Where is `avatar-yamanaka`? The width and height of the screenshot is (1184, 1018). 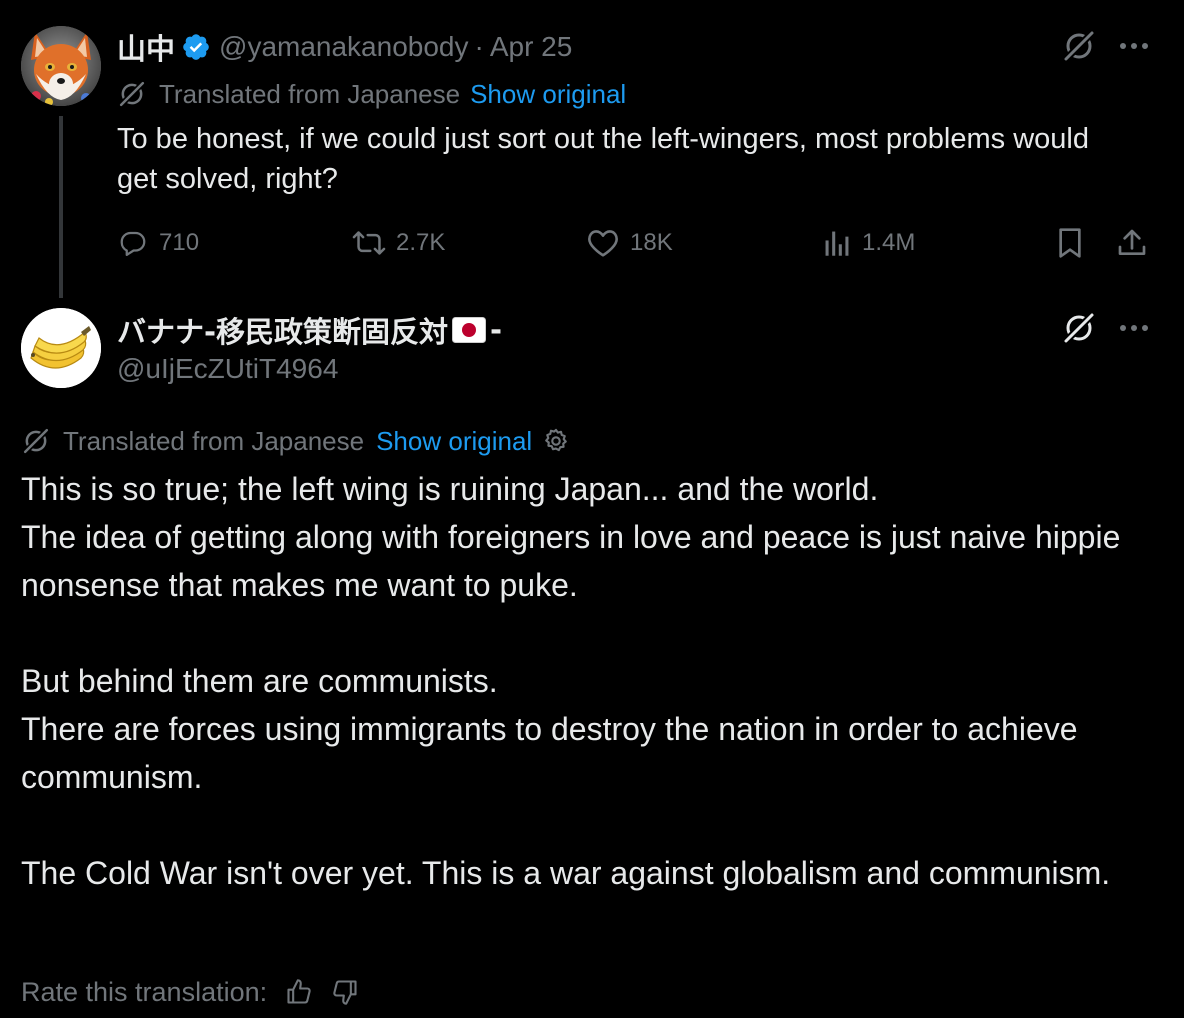 avatar-yamanaka is located at coordinates (61, 66).